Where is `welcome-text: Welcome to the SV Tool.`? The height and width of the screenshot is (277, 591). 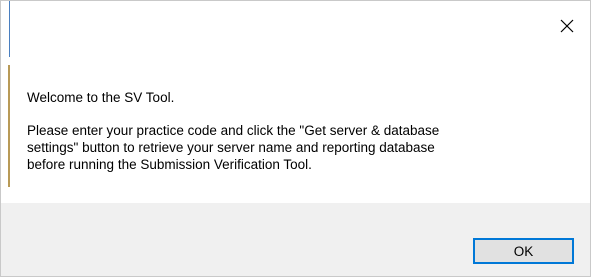
welcome-text: Welcome to the SV Tool. is located at coordinates (101, 97).